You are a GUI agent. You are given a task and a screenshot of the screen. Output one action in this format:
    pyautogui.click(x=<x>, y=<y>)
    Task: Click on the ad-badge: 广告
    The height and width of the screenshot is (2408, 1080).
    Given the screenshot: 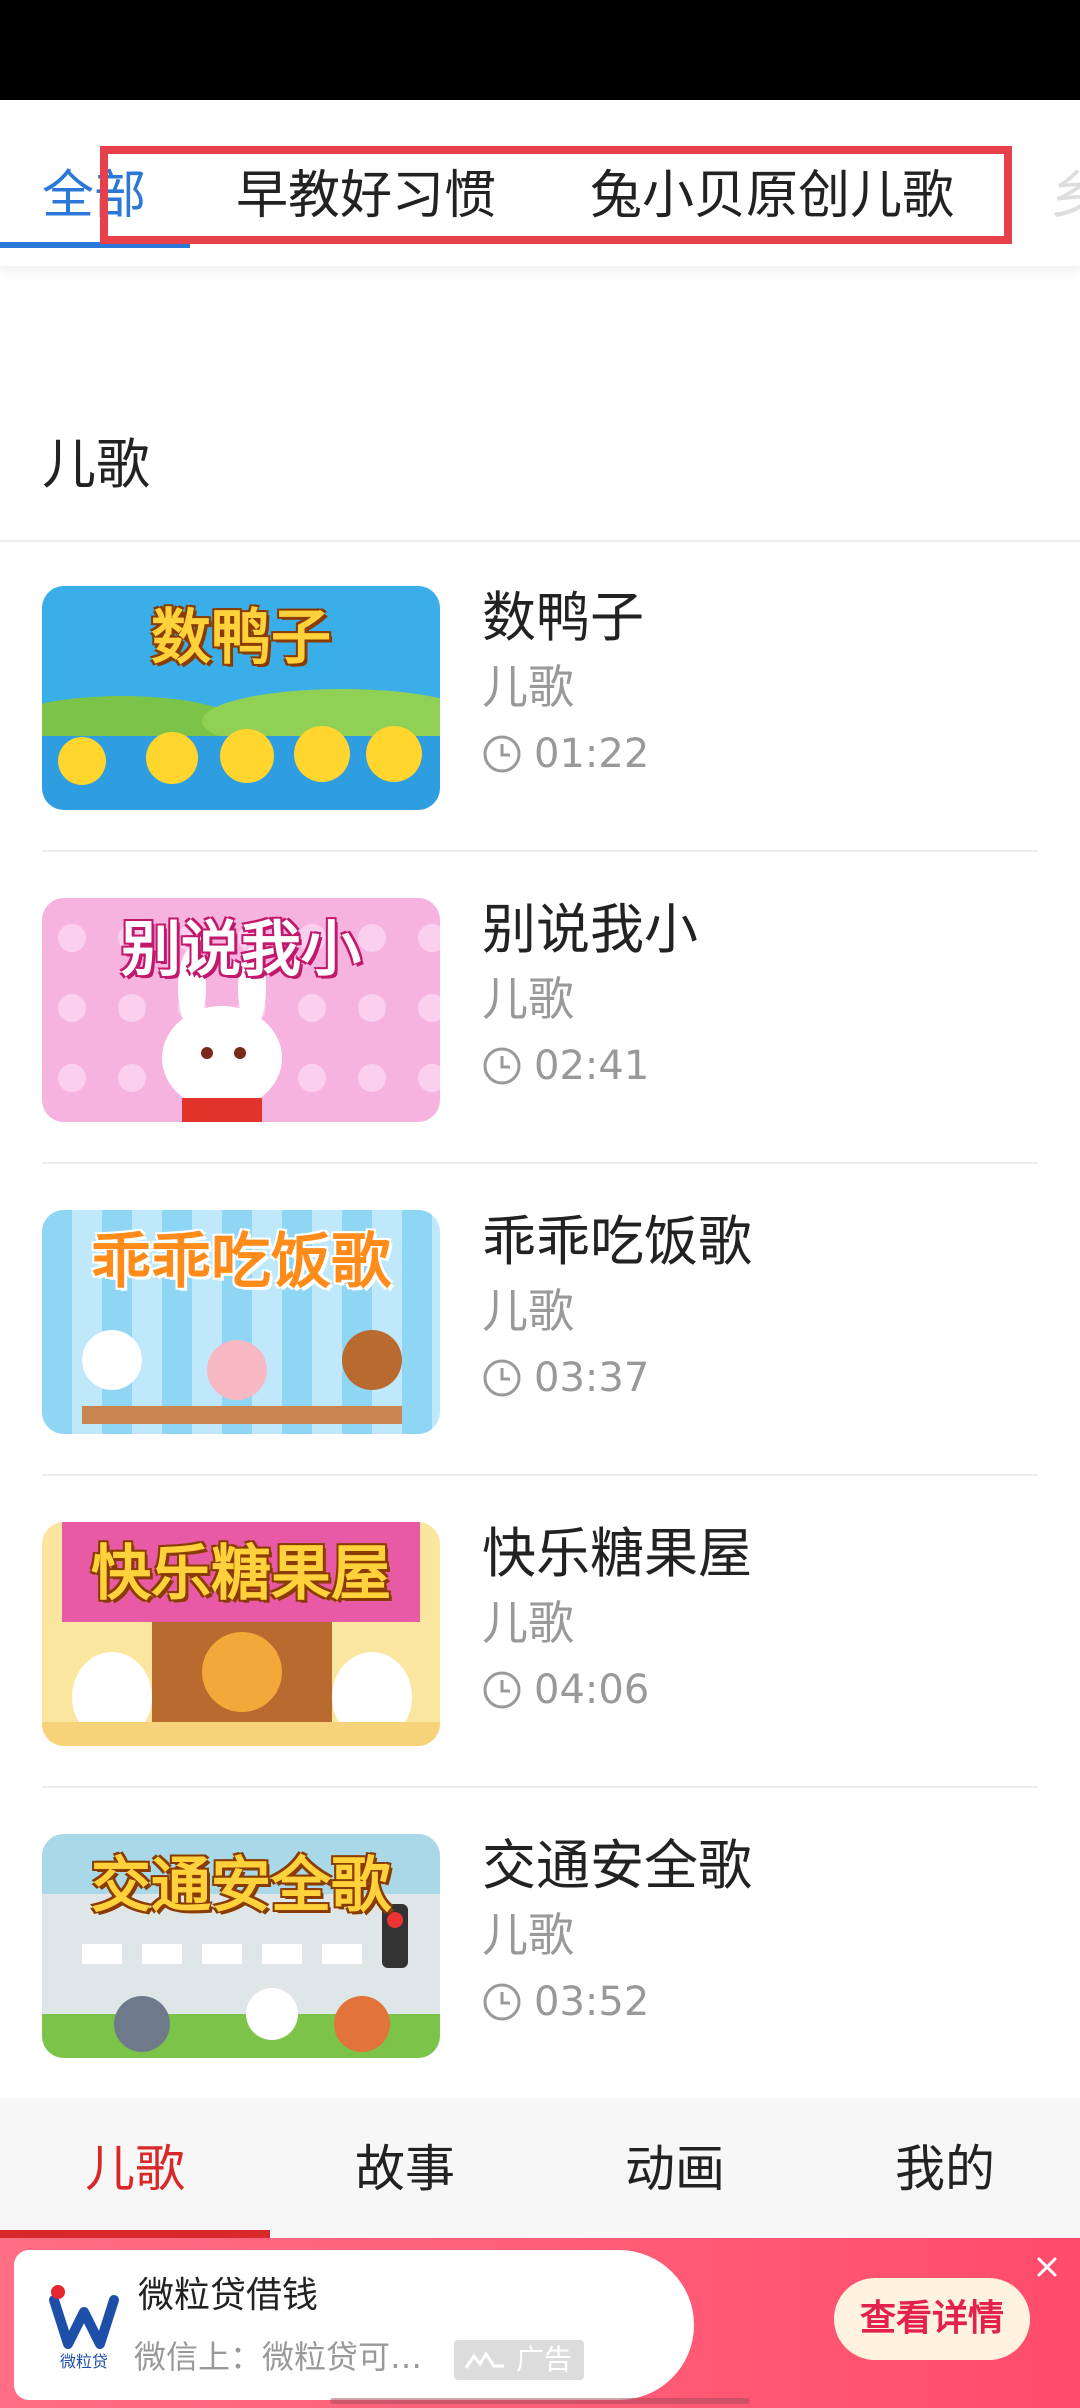 What is the action you would take?
    pyautogui.click(x=519, y=2360)
    